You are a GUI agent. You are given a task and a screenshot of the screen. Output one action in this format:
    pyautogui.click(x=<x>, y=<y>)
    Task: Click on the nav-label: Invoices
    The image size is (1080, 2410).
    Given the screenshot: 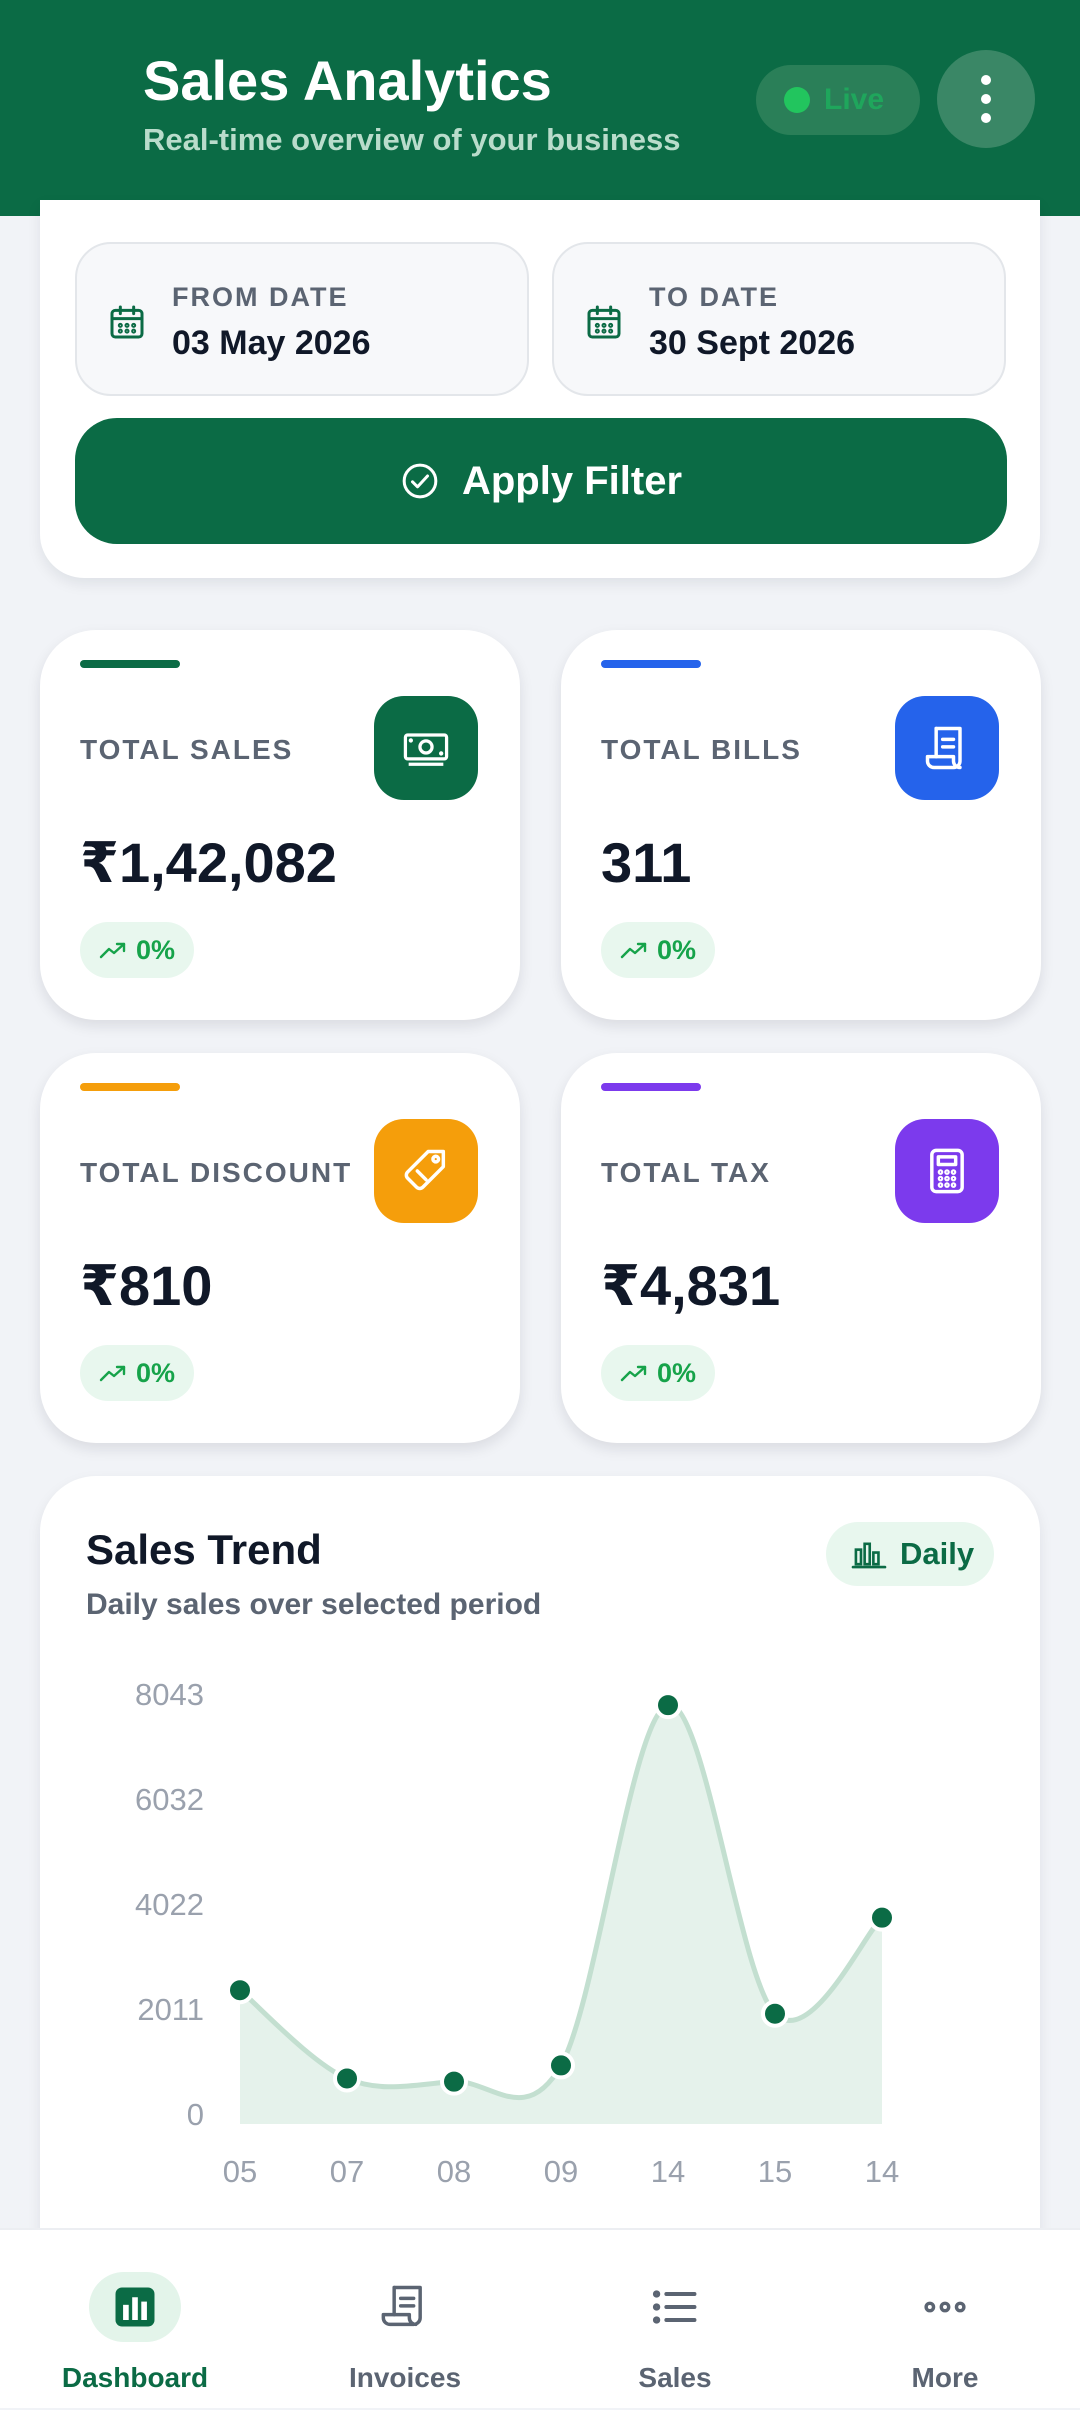 What is the action you would take?
    pyautogui.click(x=405, y=2377)
    